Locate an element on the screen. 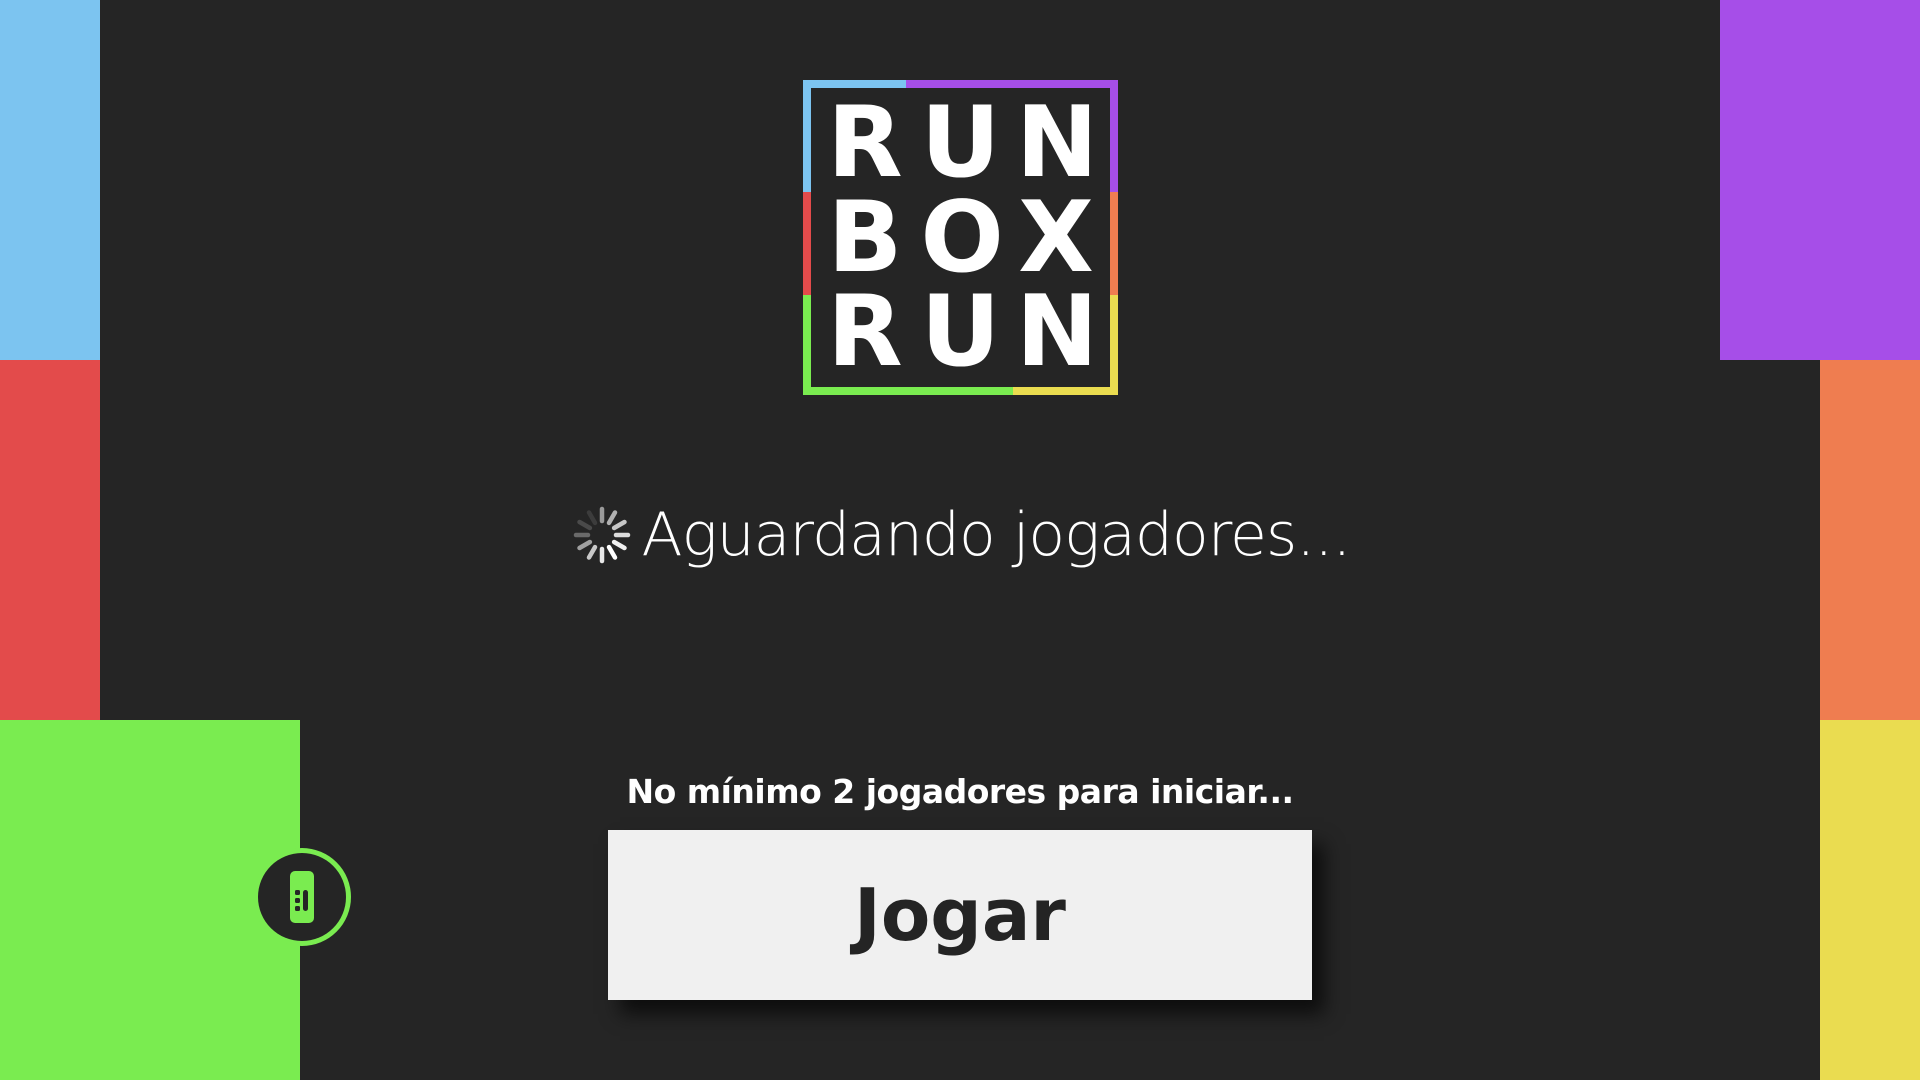  loading-spinner-icon is located at coordinates (601, 535).